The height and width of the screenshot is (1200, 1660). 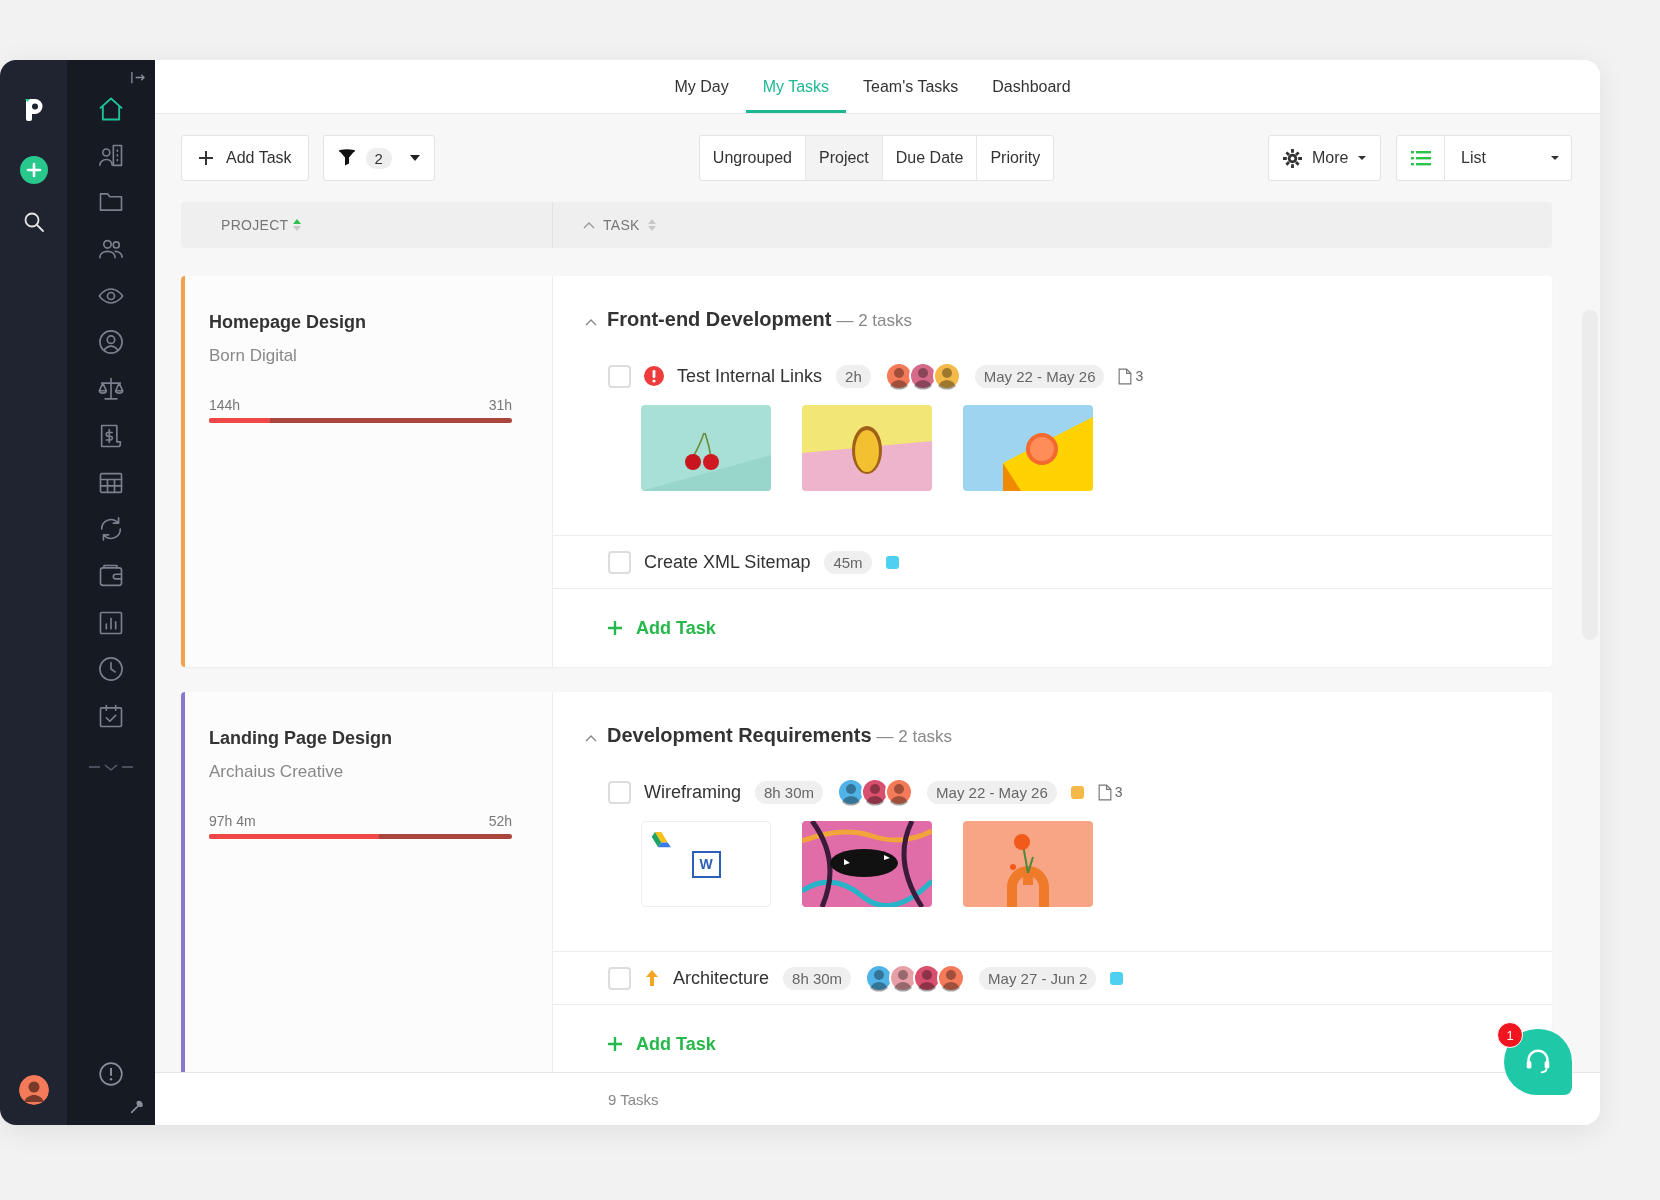 What do you see at coordinates (727, 562) in the screenshot?
I see `task-name: Create XML Sitemap` at bounding box center [727, 562].